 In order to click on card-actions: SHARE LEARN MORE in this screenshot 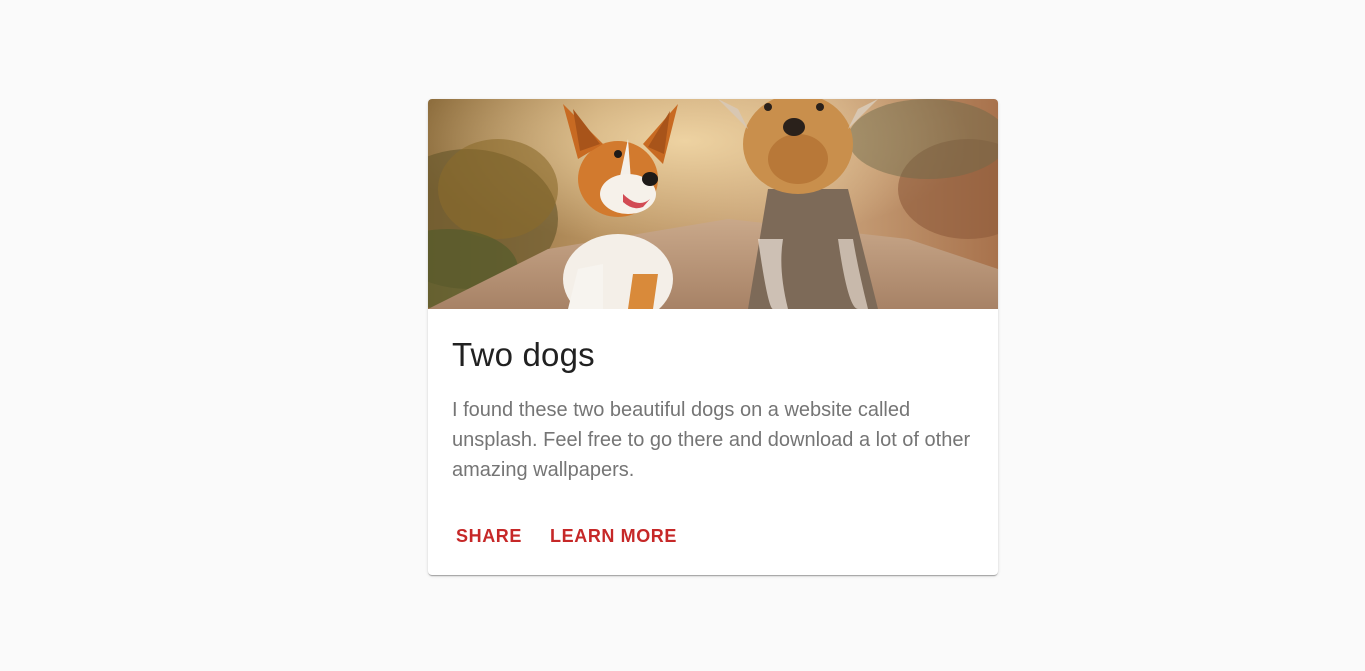, I will do `click(566, 536)`.